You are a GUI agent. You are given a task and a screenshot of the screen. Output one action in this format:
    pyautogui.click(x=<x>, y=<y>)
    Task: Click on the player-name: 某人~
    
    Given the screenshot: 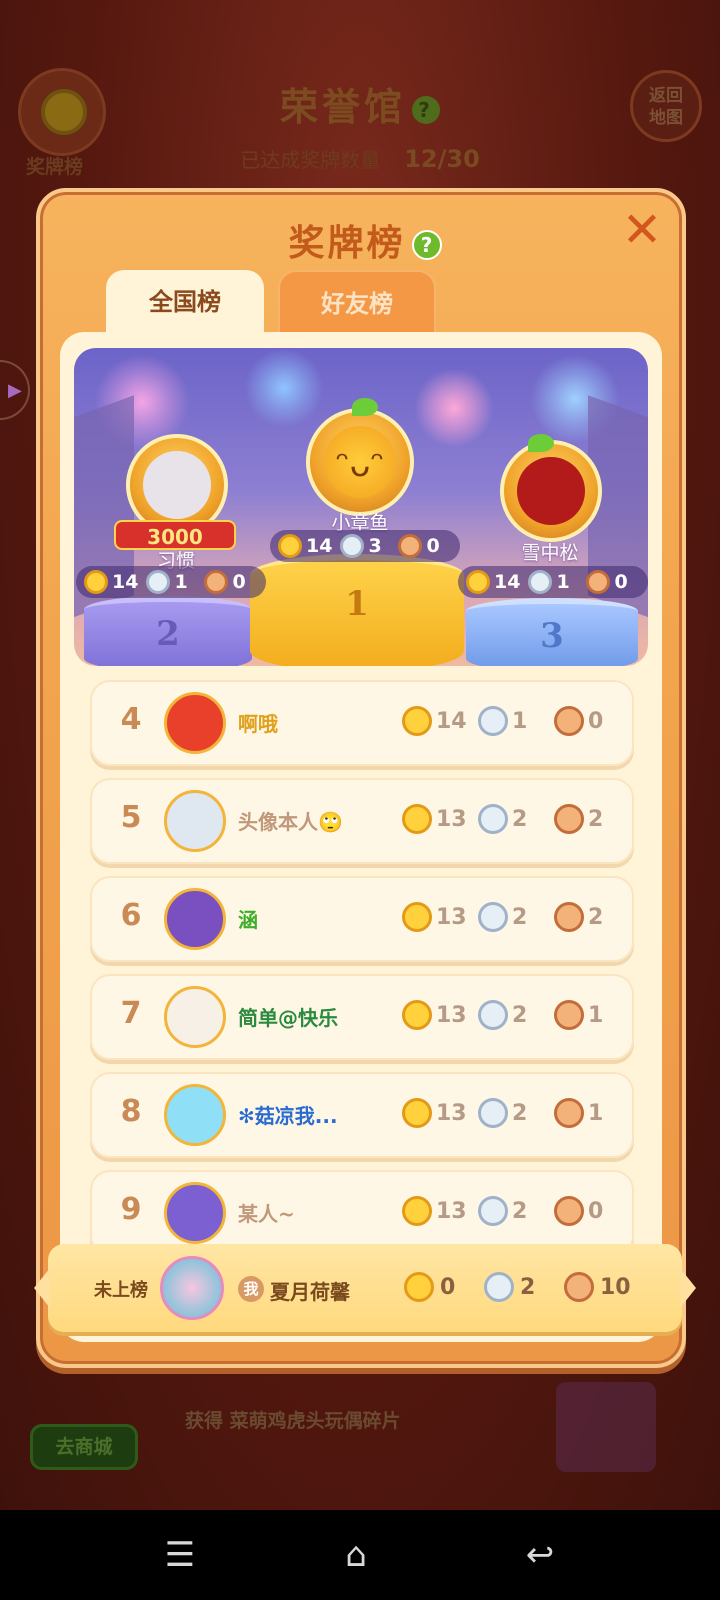 What is the action you would take?
    pyautogui.click(x=266, y=1214)
    